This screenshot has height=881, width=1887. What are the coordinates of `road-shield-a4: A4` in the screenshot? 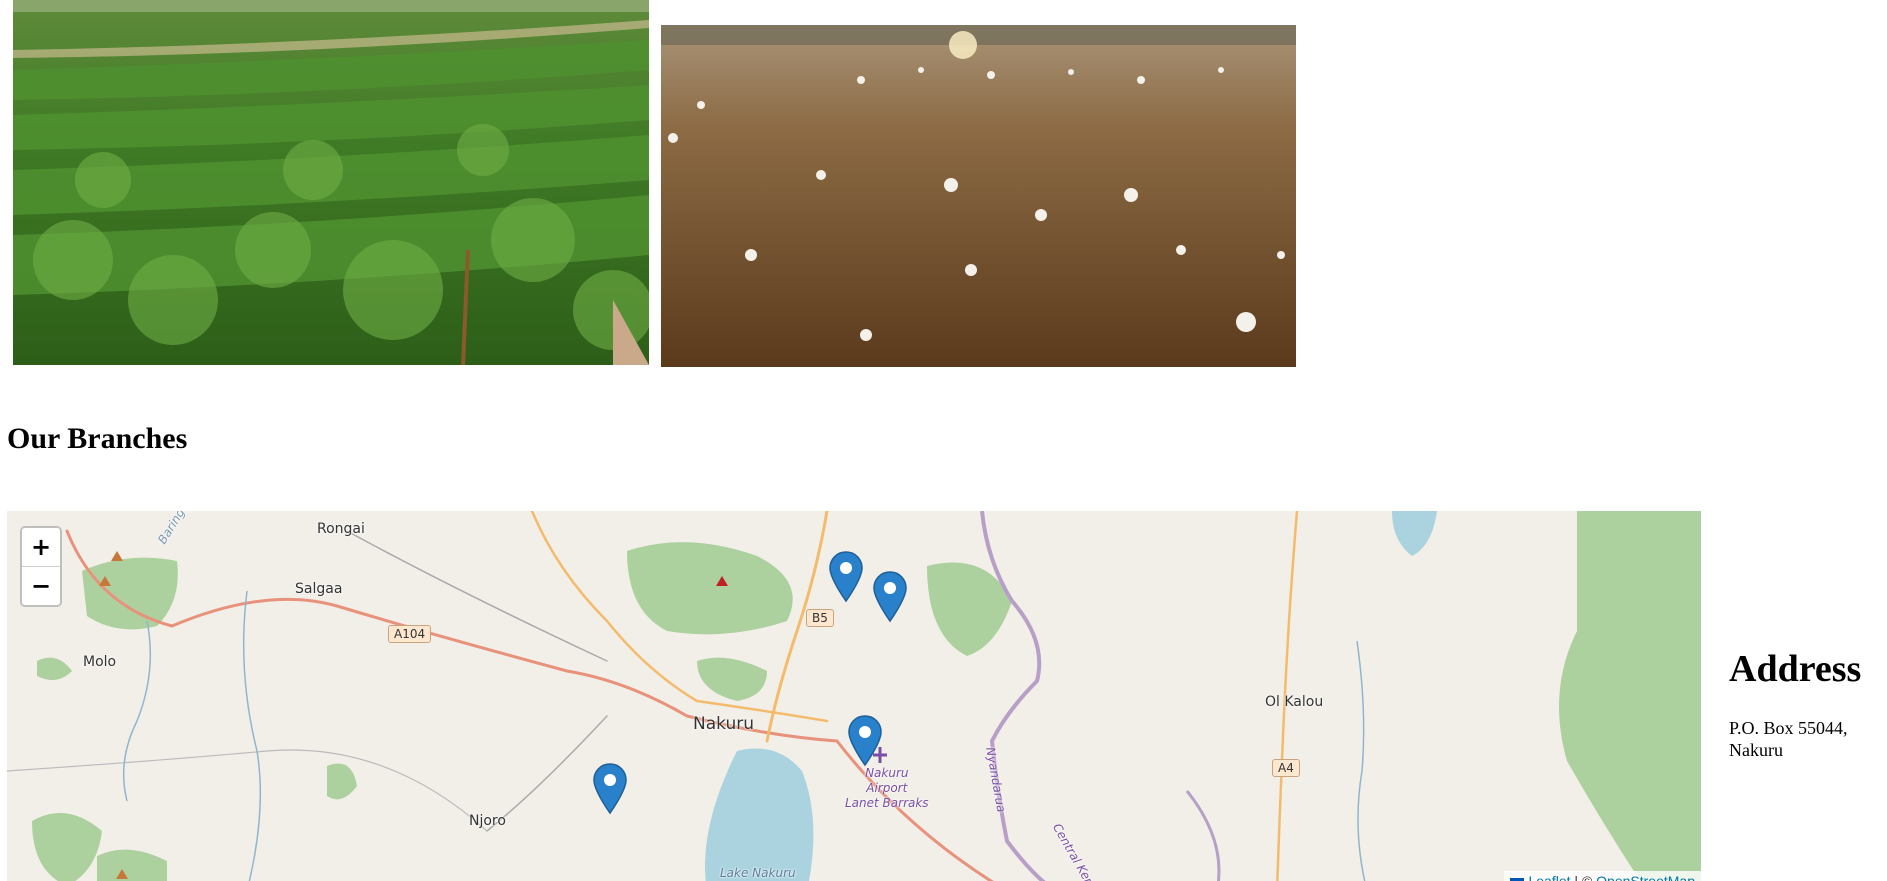 It's located at (1286, 768).